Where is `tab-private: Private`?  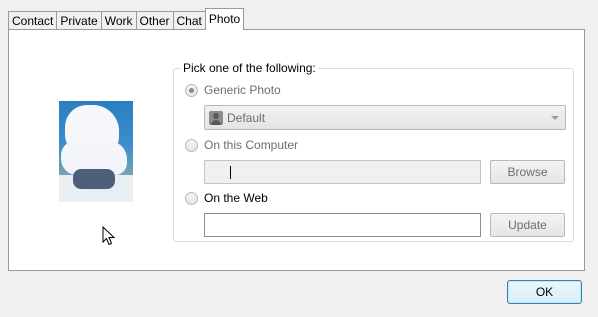
tab-private: Private is located at coordinates (79, 20).